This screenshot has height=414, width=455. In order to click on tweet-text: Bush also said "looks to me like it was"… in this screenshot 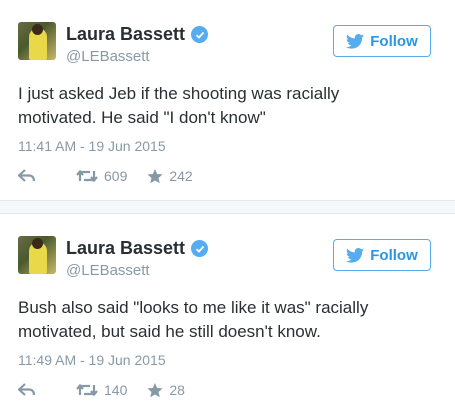, I will do `click(228, 320)`.